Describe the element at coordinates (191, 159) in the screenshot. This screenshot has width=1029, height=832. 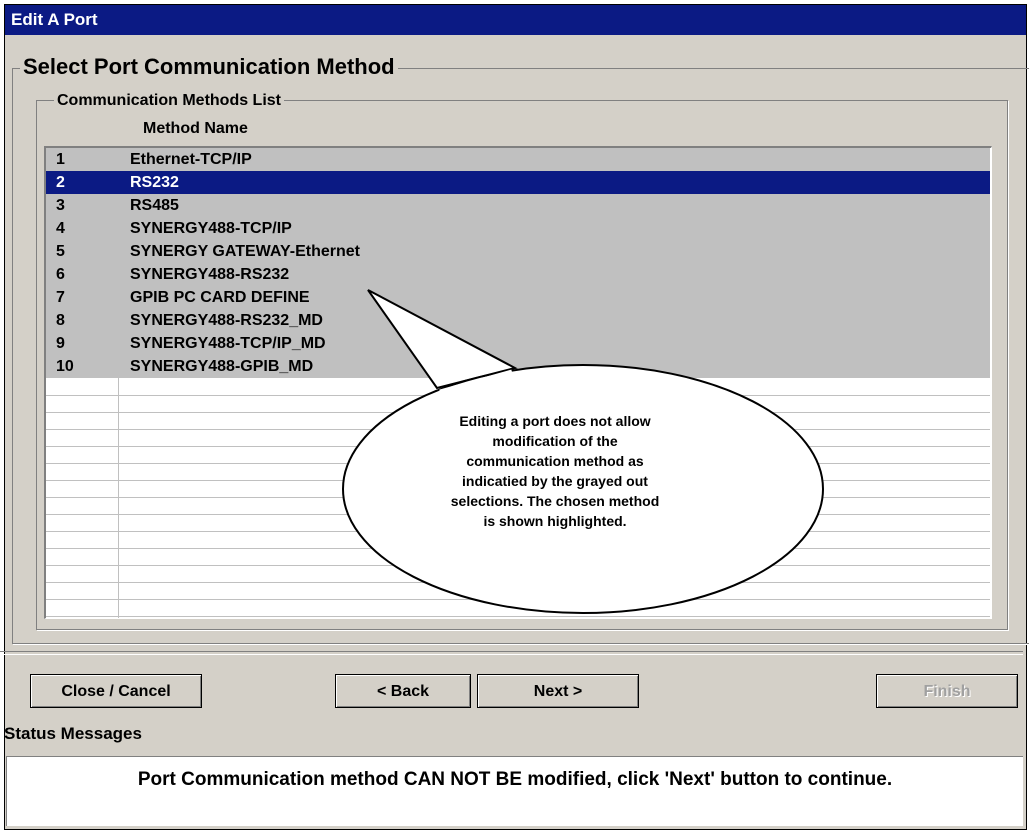
I see `list-item-name: Ethernet-TCP/IP` at that location.